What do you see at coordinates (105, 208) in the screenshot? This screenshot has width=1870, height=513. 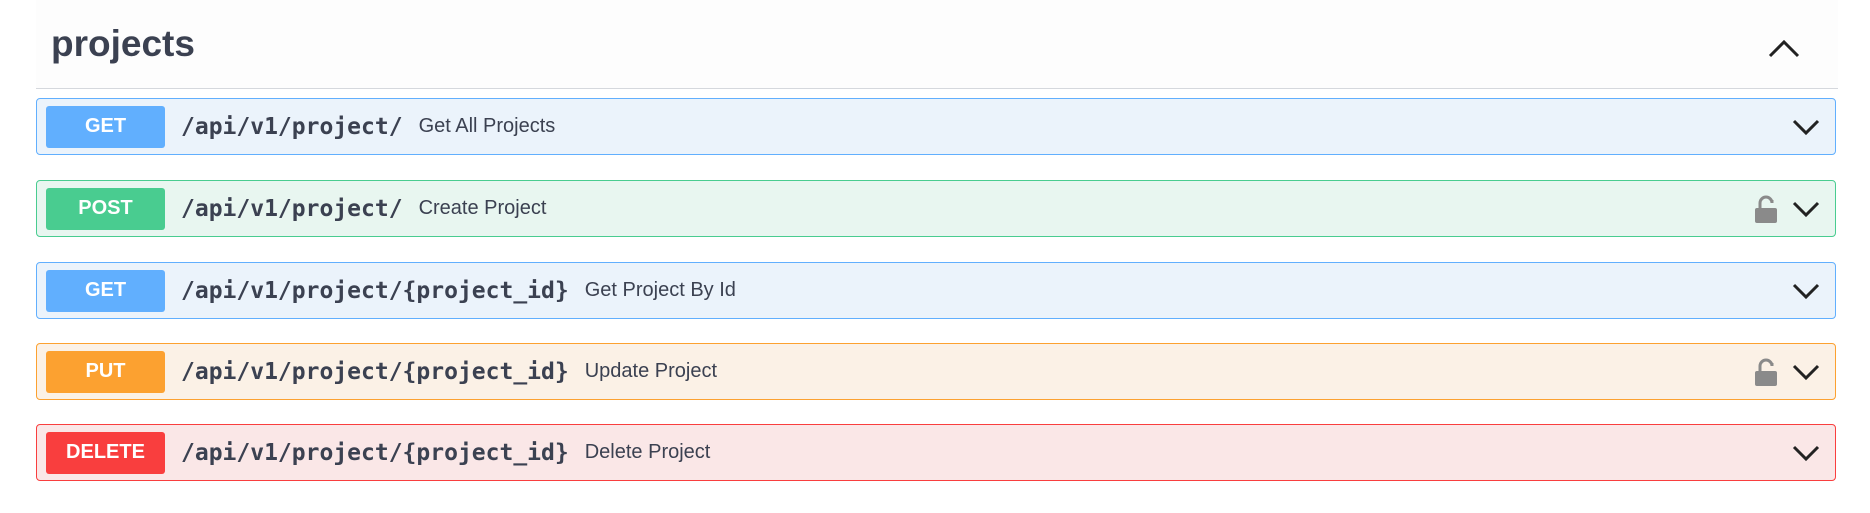 I see `method-badge: POST` at bounding box center [105, 208].